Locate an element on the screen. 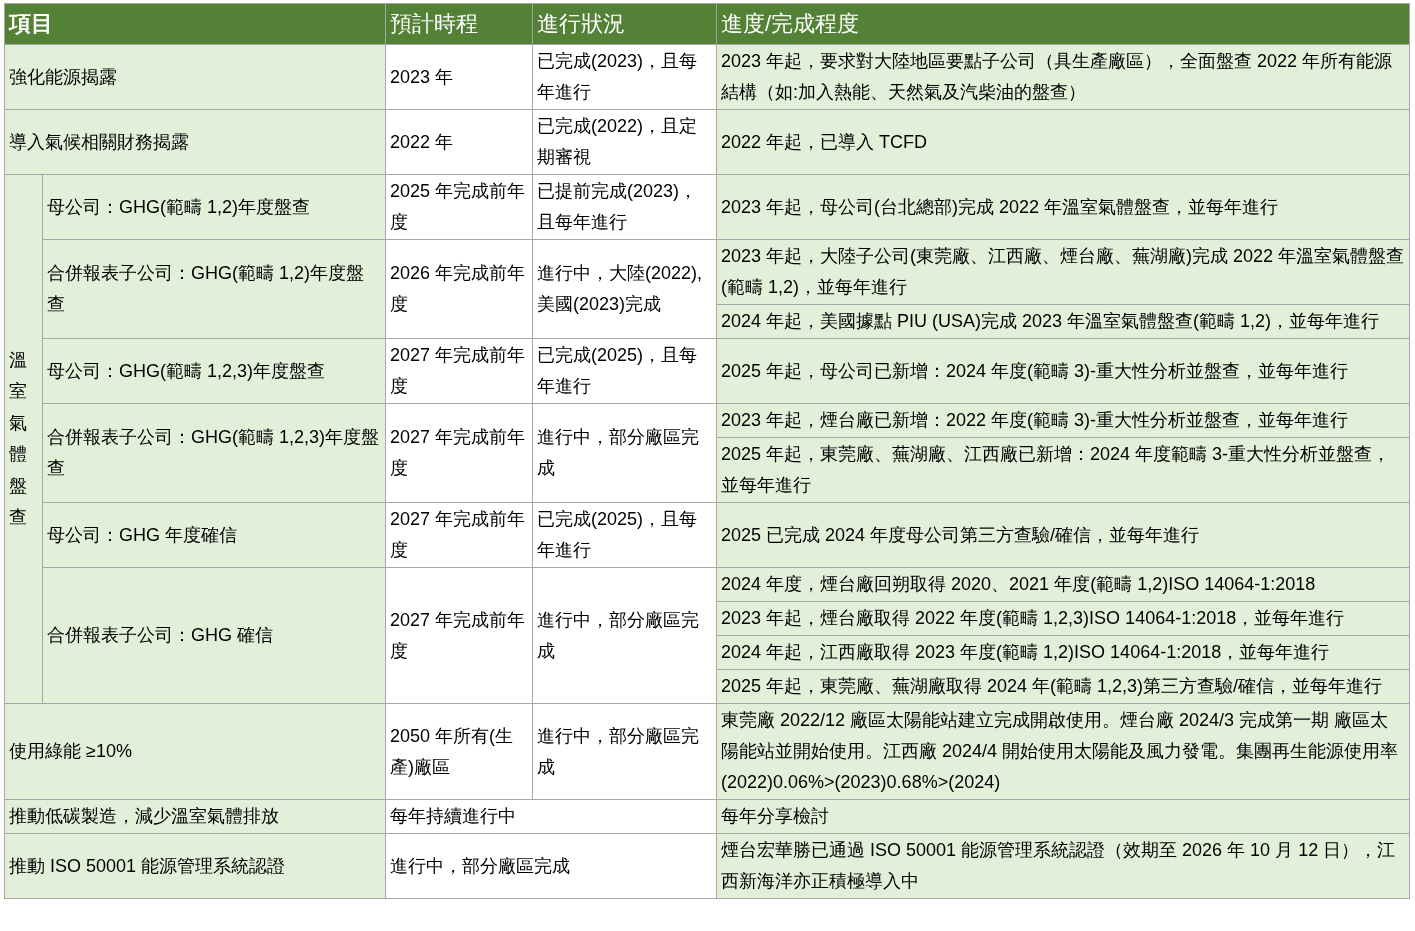  table-cell: 2022 年 is located at coordinates (459, 142).